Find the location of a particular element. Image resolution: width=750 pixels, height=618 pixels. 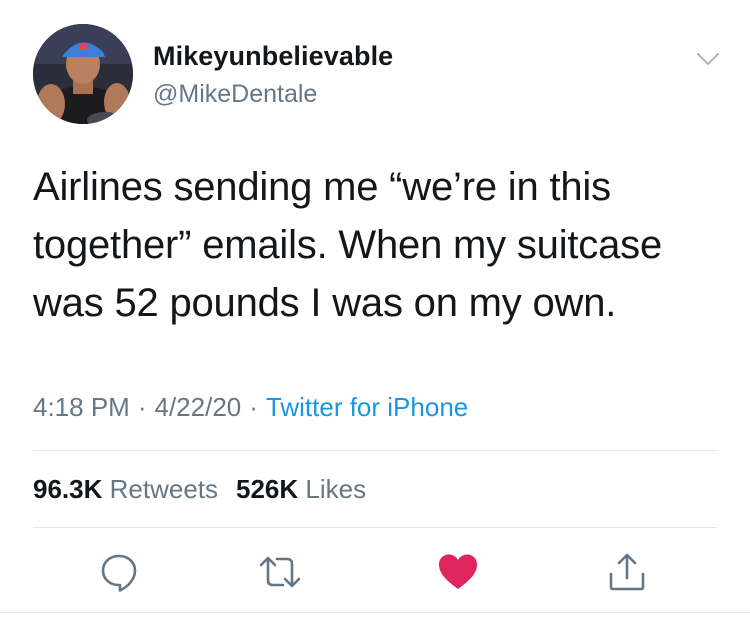

likes-count: 526K is located at coordinates (267, 489).